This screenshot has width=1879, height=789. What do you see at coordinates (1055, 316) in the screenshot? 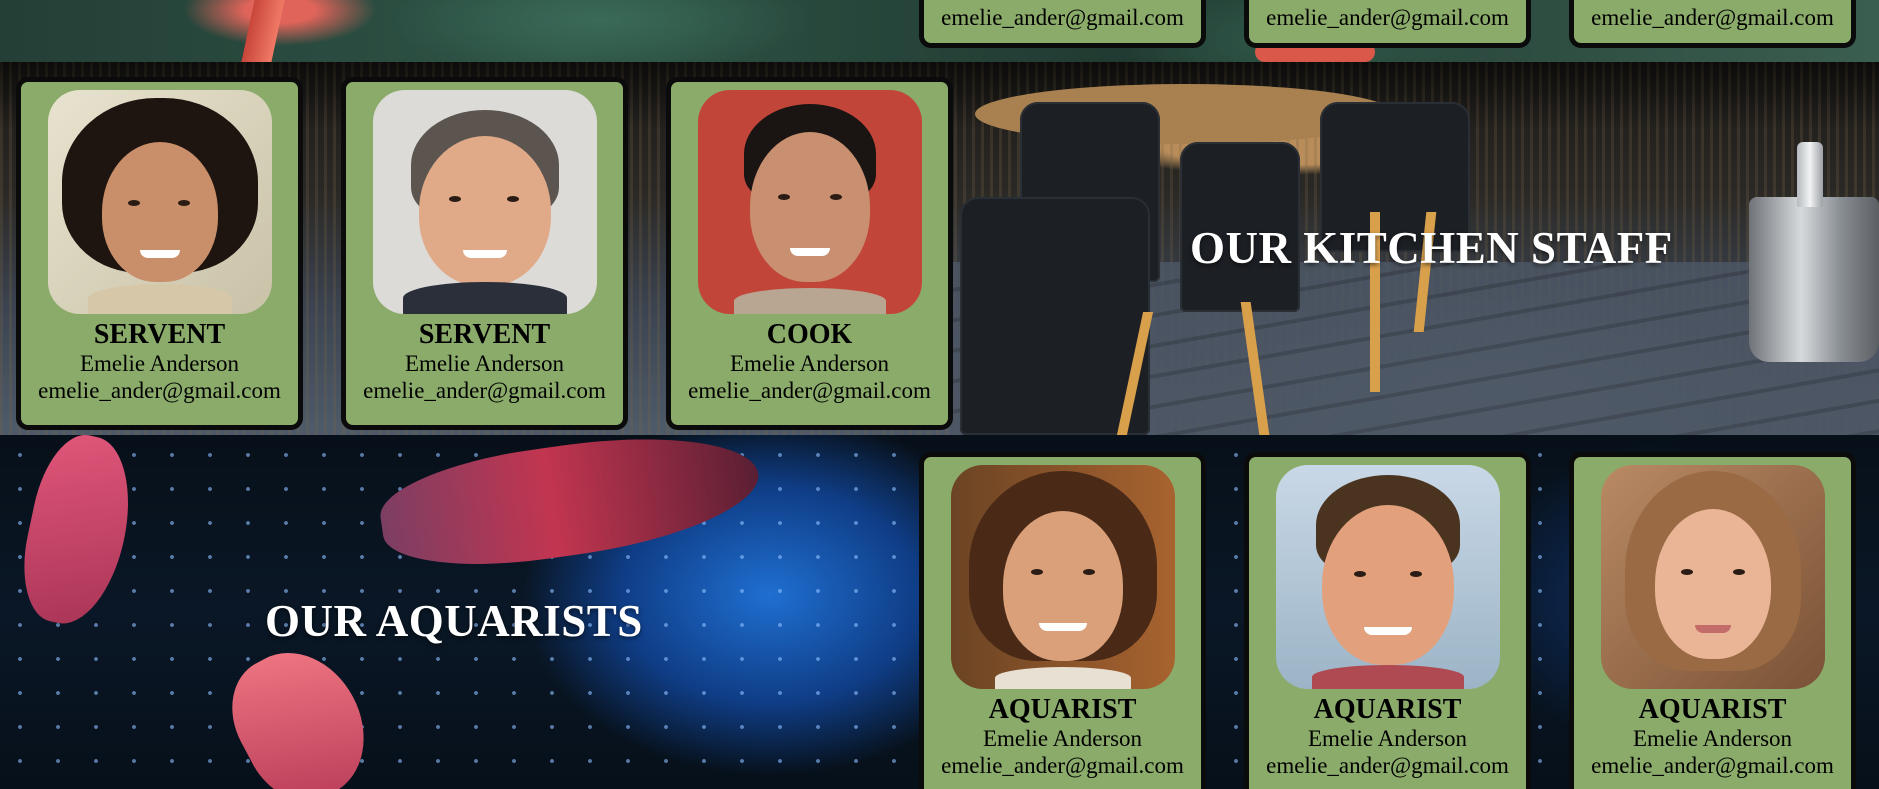
I see `background-chair` at bounding box center [1055, 316].